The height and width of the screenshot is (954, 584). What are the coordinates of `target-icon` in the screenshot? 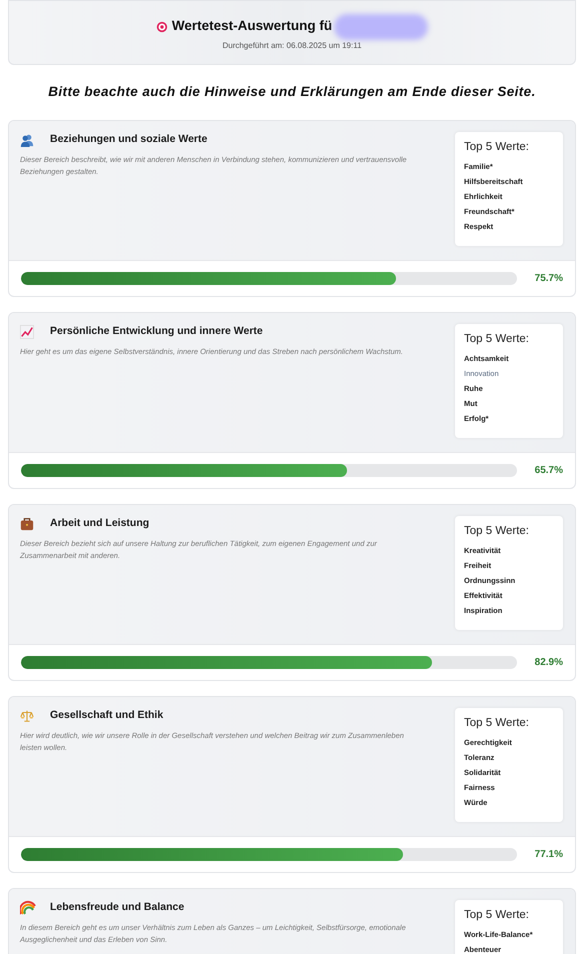 It's located at (162, 26).